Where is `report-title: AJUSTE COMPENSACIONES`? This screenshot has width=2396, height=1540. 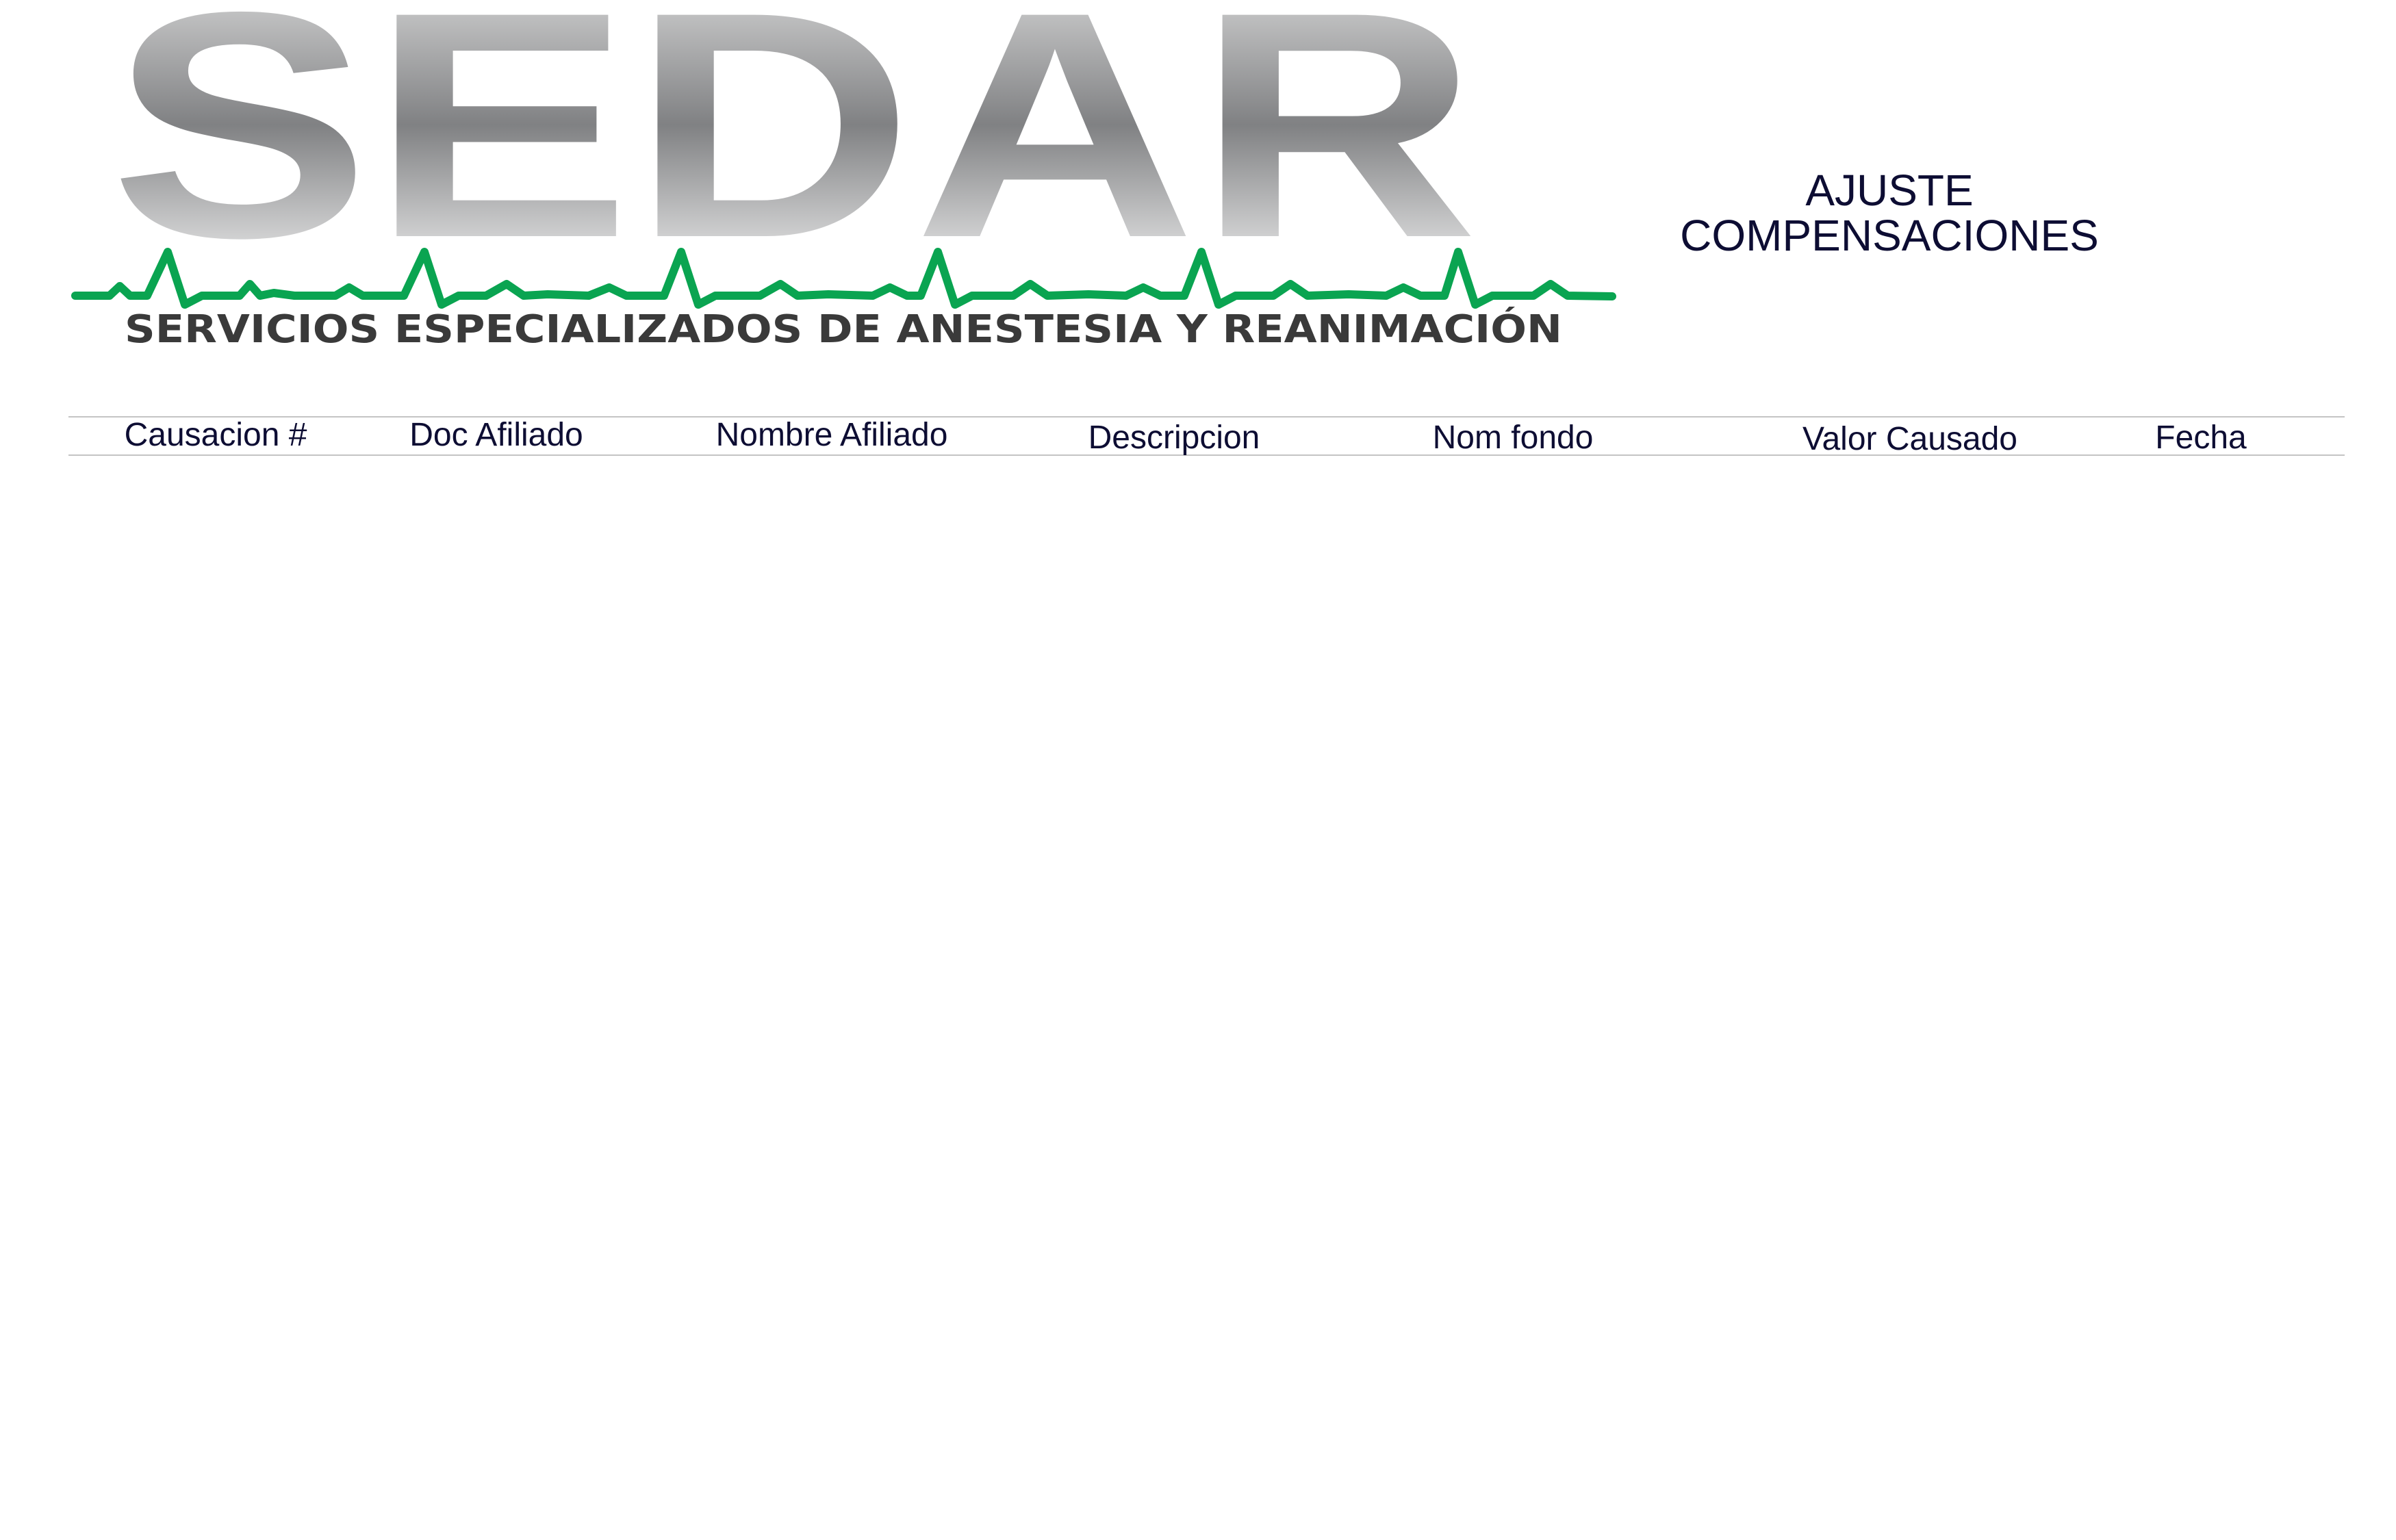 report-title: AJUSTE COMPENSACIONES is located at coordinates (1889, 213).